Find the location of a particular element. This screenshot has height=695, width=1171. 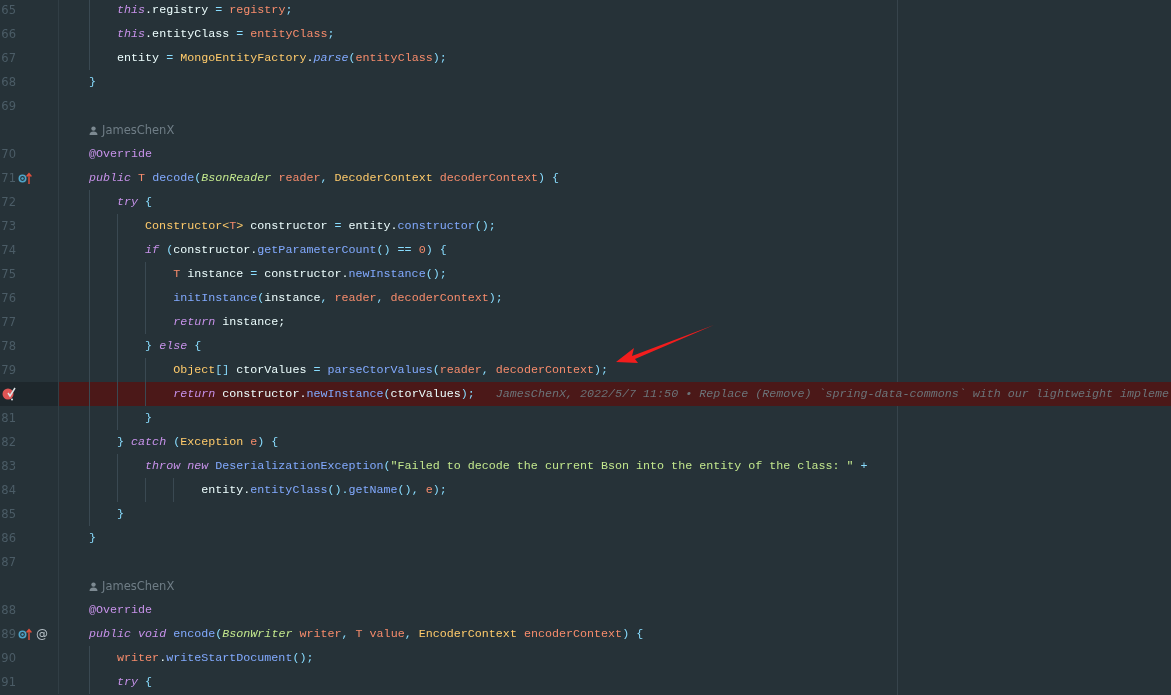

code-line: if (constructor.getParameterCount() == 0) { is located at coordinates (296, 250).